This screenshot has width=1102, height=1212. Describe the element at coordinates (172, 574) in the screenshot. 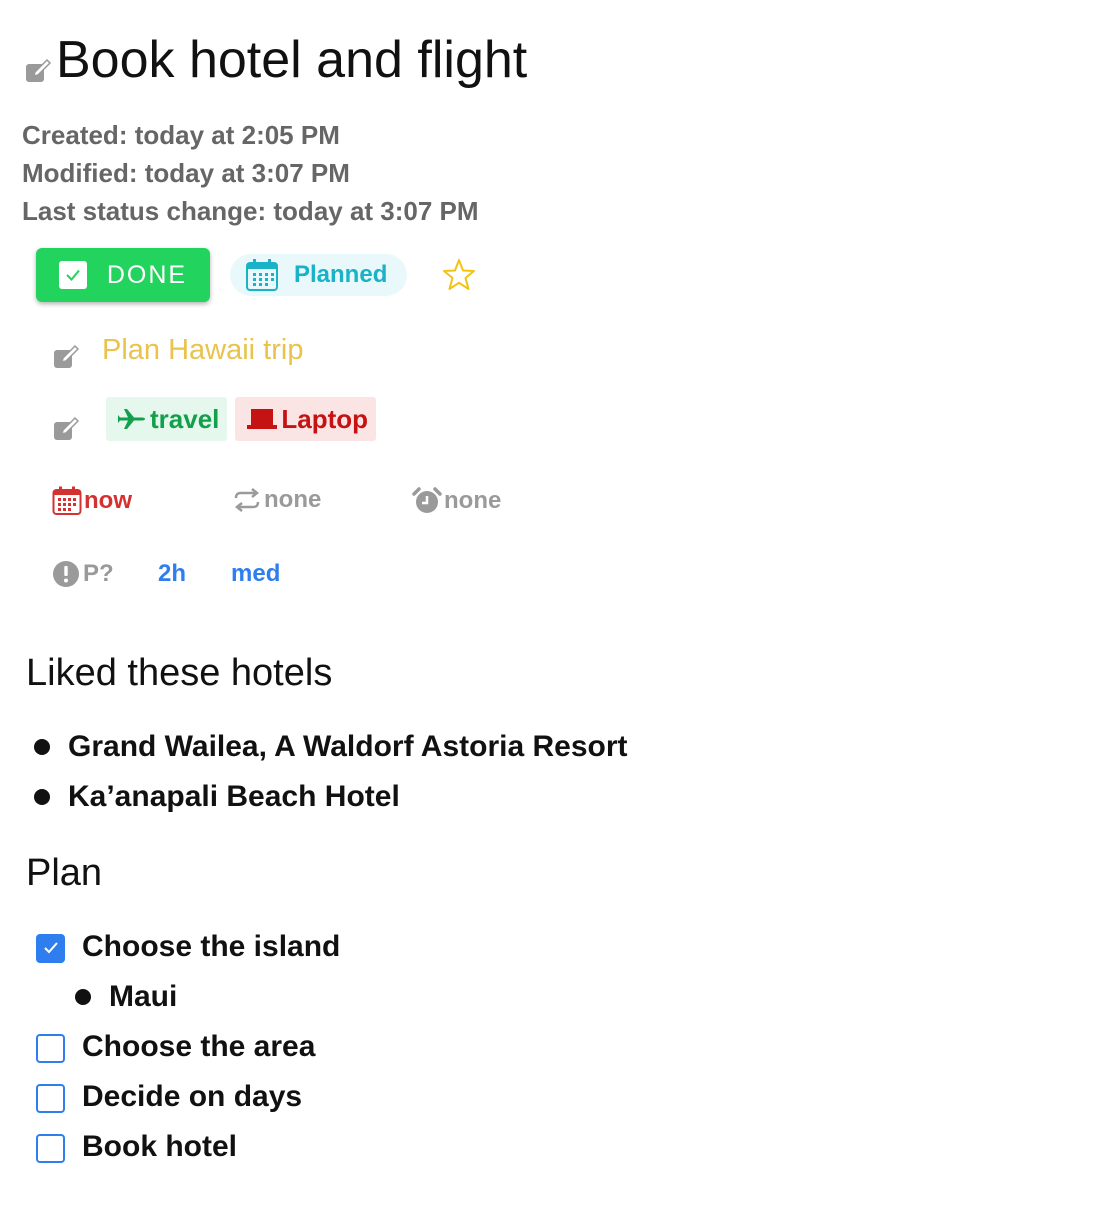

I see `duration-button: 2h` at that location.